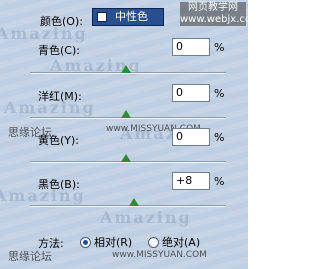 The height and width of the screenshot is (269, 320). I want to click on watermark-amazing: Amazing, so click(146, 217).